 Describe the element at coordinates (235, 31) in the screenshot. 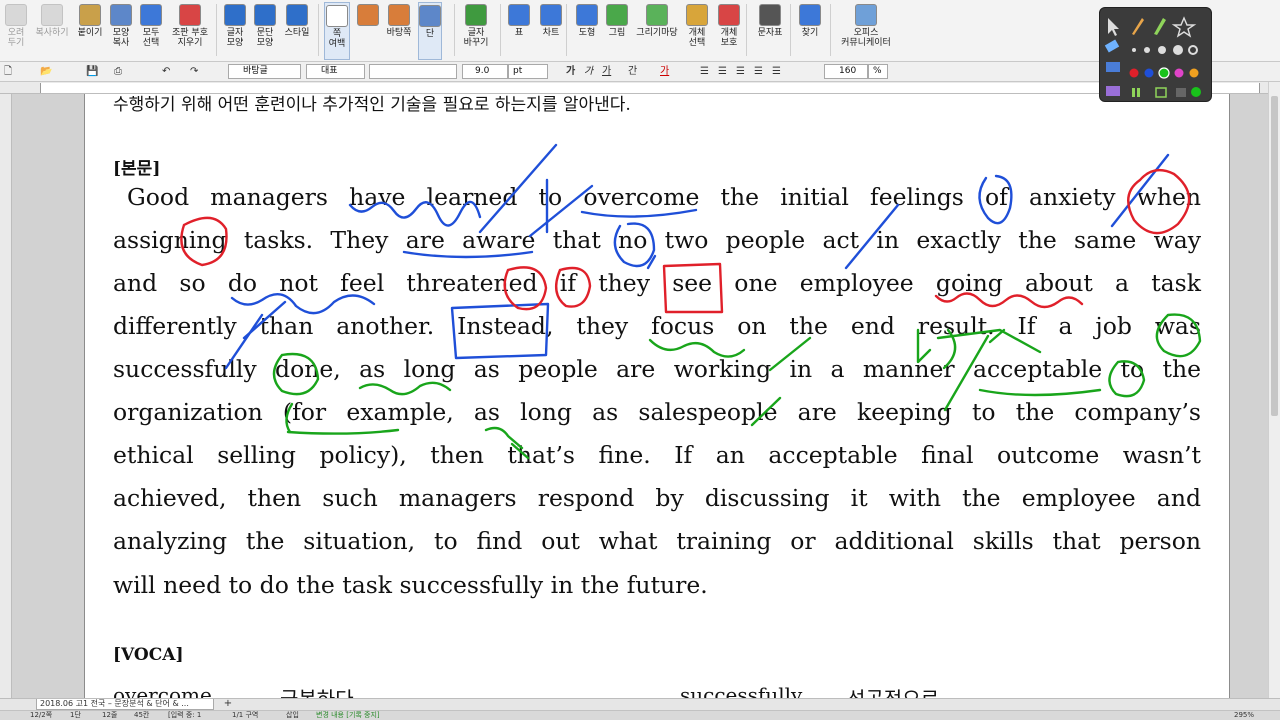

I see `char-shape-button: 글자 모양` at that location.